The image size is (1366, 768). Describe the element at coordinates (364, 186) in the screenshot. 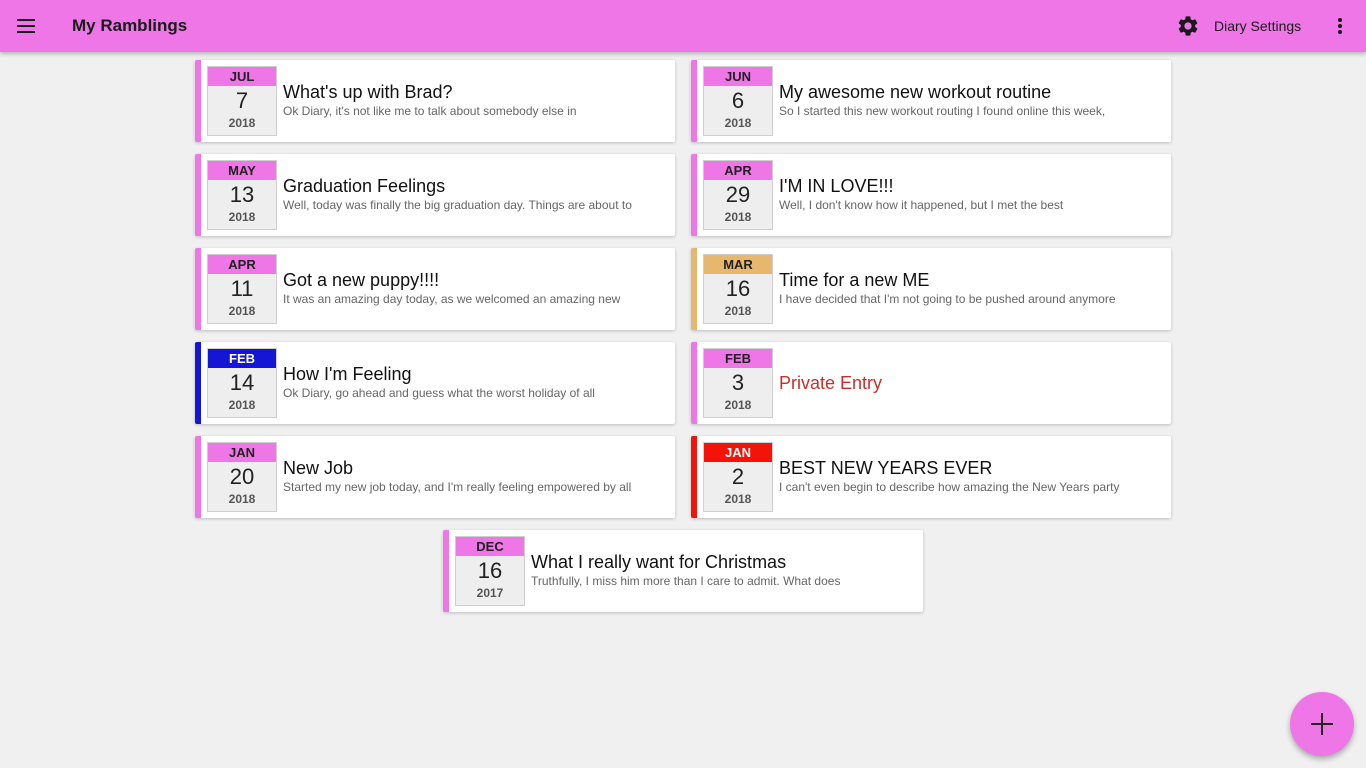

I see `entry-title: Graduation Feelings` at that location.